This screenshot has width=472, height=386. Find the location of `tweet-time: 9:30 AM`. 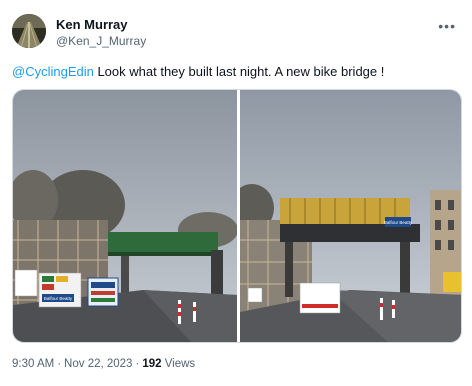

tweet-time: 9:30 AM is located at coordinates (33, 364).